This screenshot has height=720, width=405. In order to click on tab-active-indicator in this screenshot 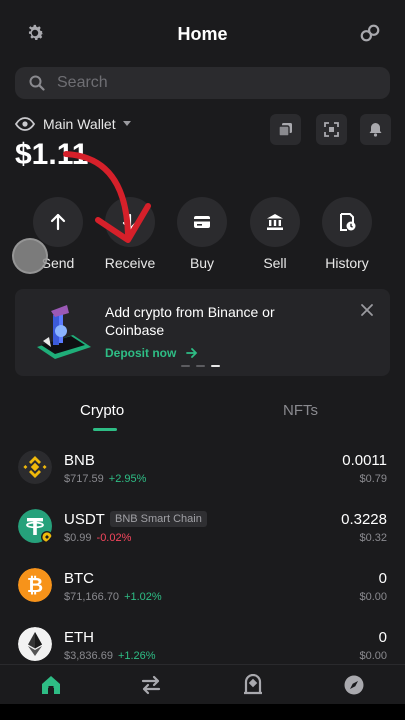, I will do `click(105, 429)`.